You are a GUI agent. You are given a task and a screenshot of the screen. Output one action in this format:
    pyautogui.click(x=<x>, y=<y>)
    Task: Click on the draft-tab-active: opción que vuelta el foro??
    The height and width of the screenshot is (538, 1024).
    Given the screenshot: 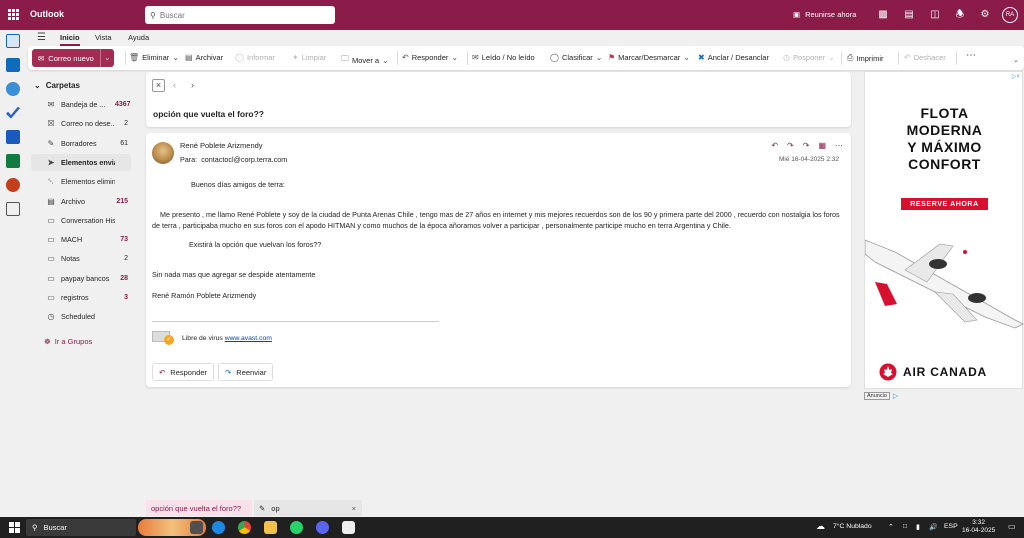 What is the action you would take?
    pyautogui.click(x=199, y=508)
    